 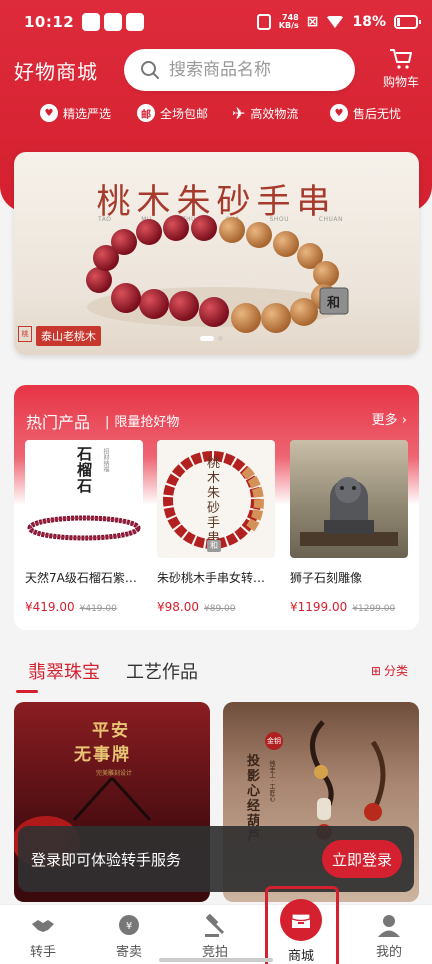 What do you see at coordinates (389, 926) in the screenshot?
I see `person-icon` at bounding box center [389, 926].